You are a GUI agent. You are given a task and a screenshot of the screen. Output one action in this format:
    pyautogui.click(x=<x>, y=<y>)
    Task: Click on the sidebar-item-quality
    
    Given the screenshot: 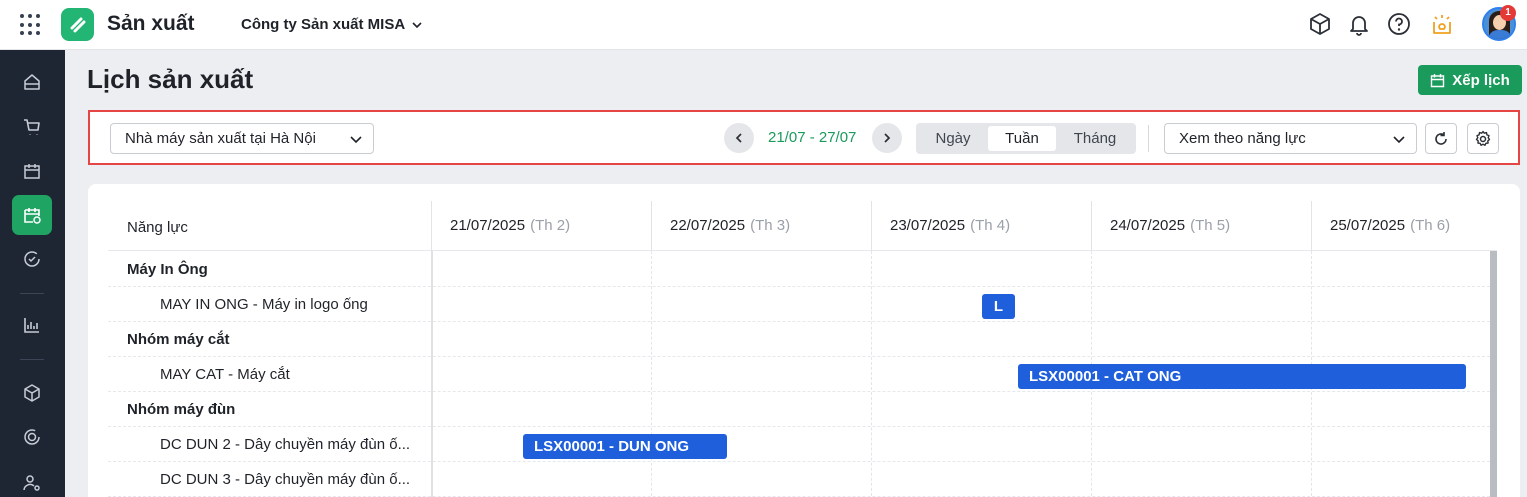 What is the action you would take?
    pyautogui.click(x=32, y=259)
    